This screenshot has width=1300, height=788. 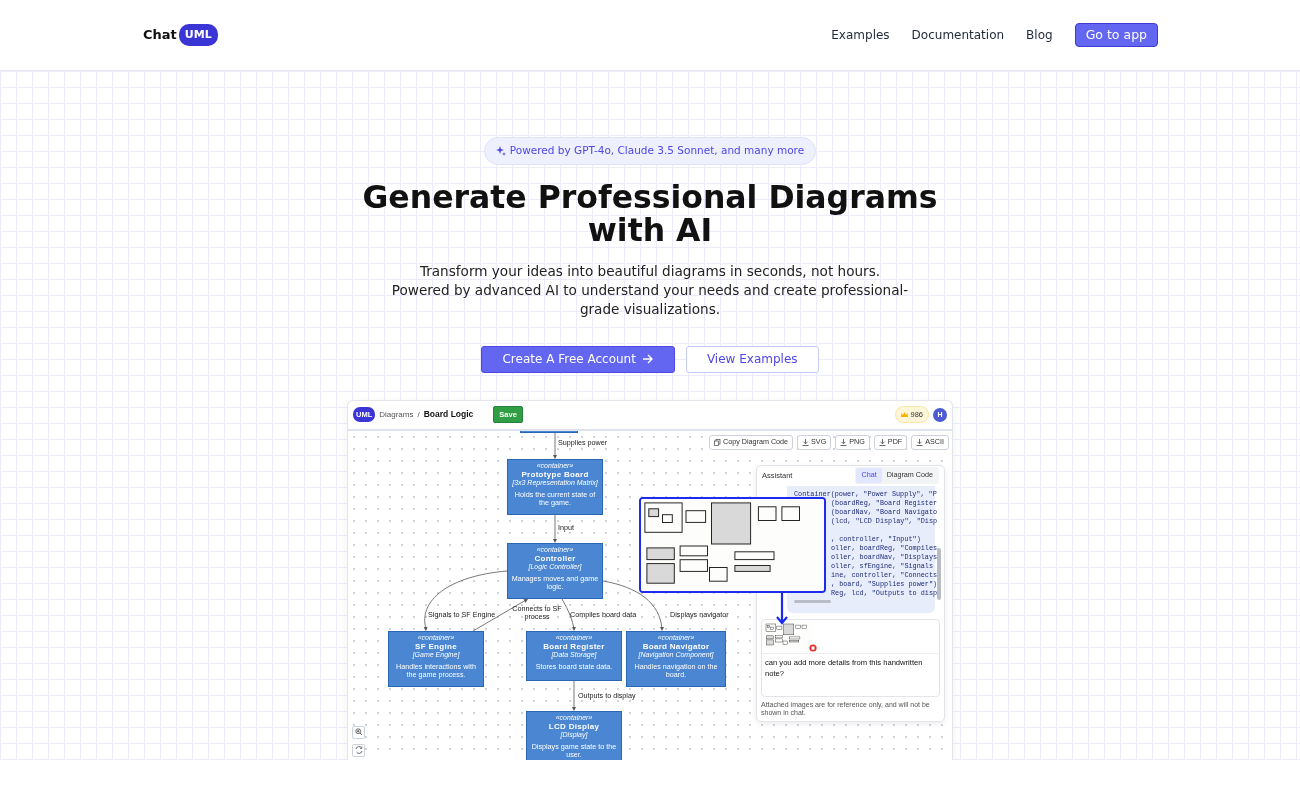 What do you see at coordinates (578, 359) in the screenshot?
I see `create-account-button: Create A Free Account` at bounding box center [578, 359].